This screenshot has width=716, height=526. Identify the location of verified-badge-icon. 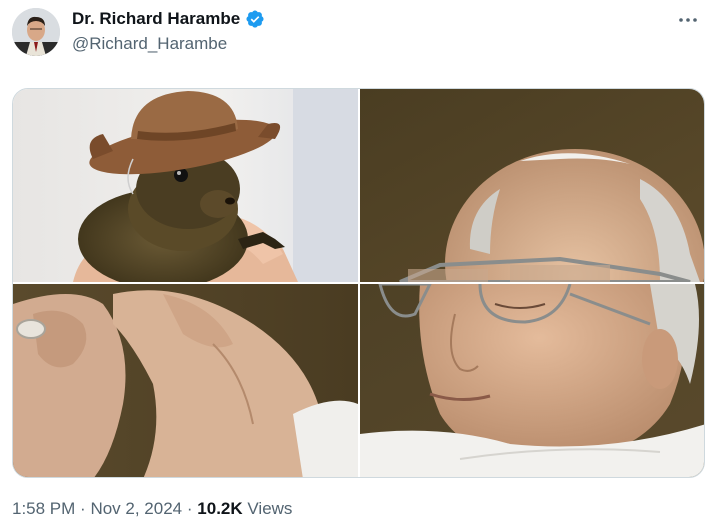
(255, 19).